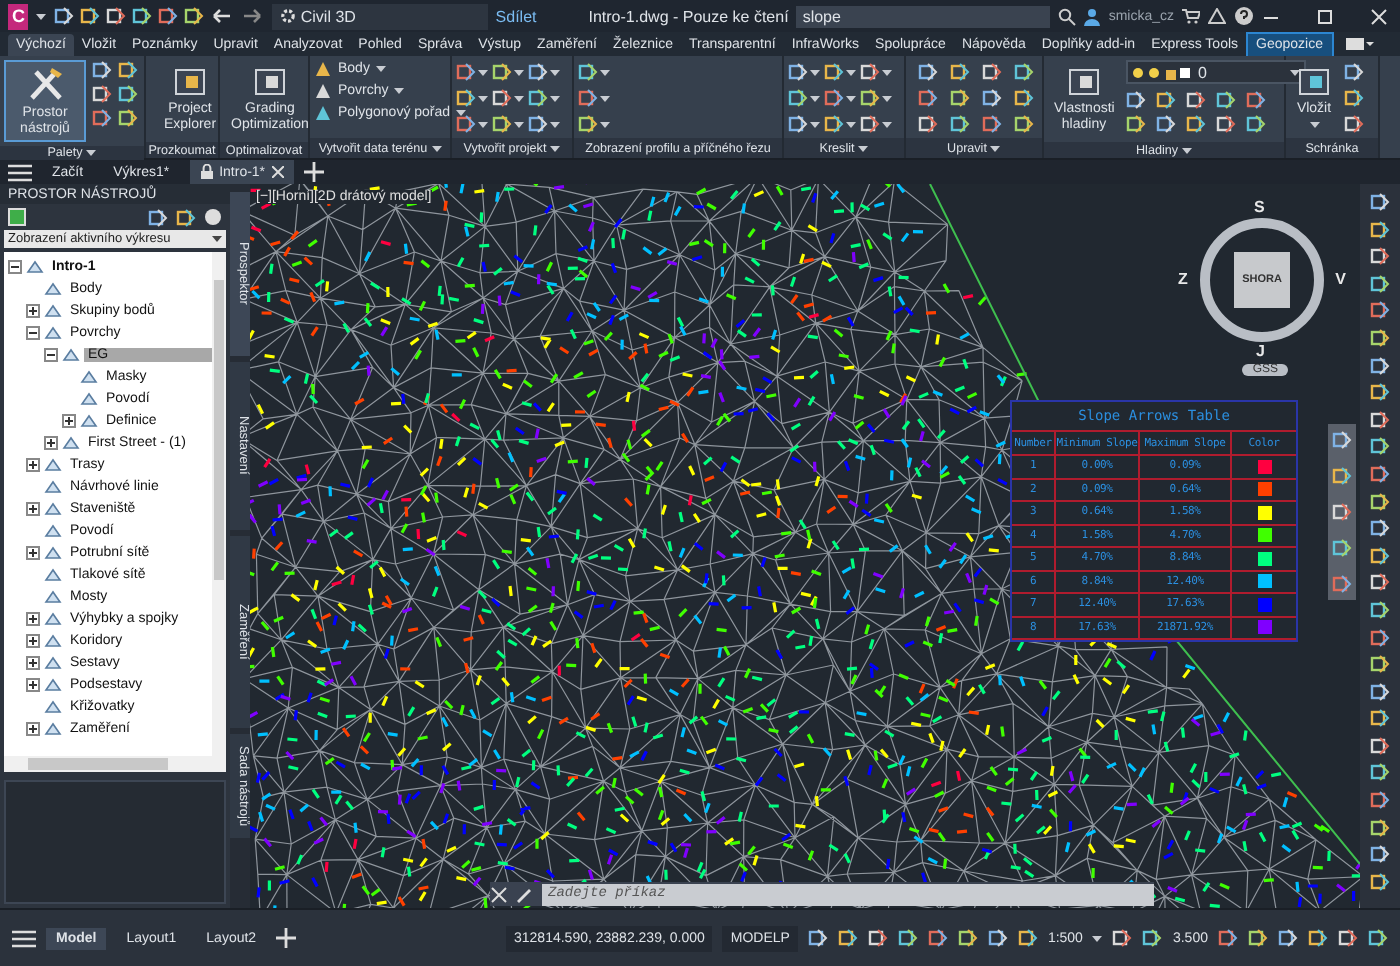  Describe the element at coordinates (1217, 16) in the screenshot. I see `triangle-icon` at that location.